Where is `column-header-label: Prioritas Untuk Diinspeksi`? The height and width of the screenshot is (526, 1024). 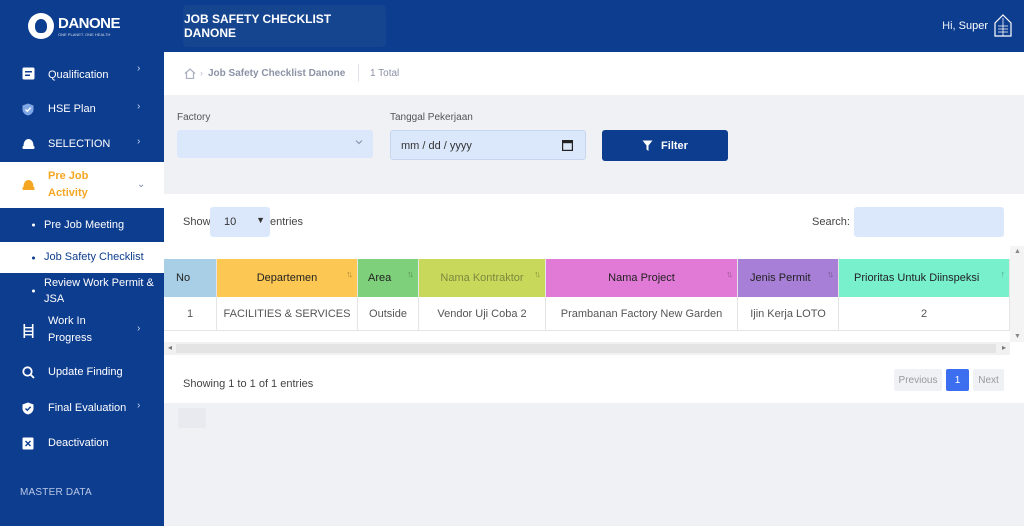
column-header-label: Prioritas Untuk Diinspeksi is located at coordinates (917, 278).